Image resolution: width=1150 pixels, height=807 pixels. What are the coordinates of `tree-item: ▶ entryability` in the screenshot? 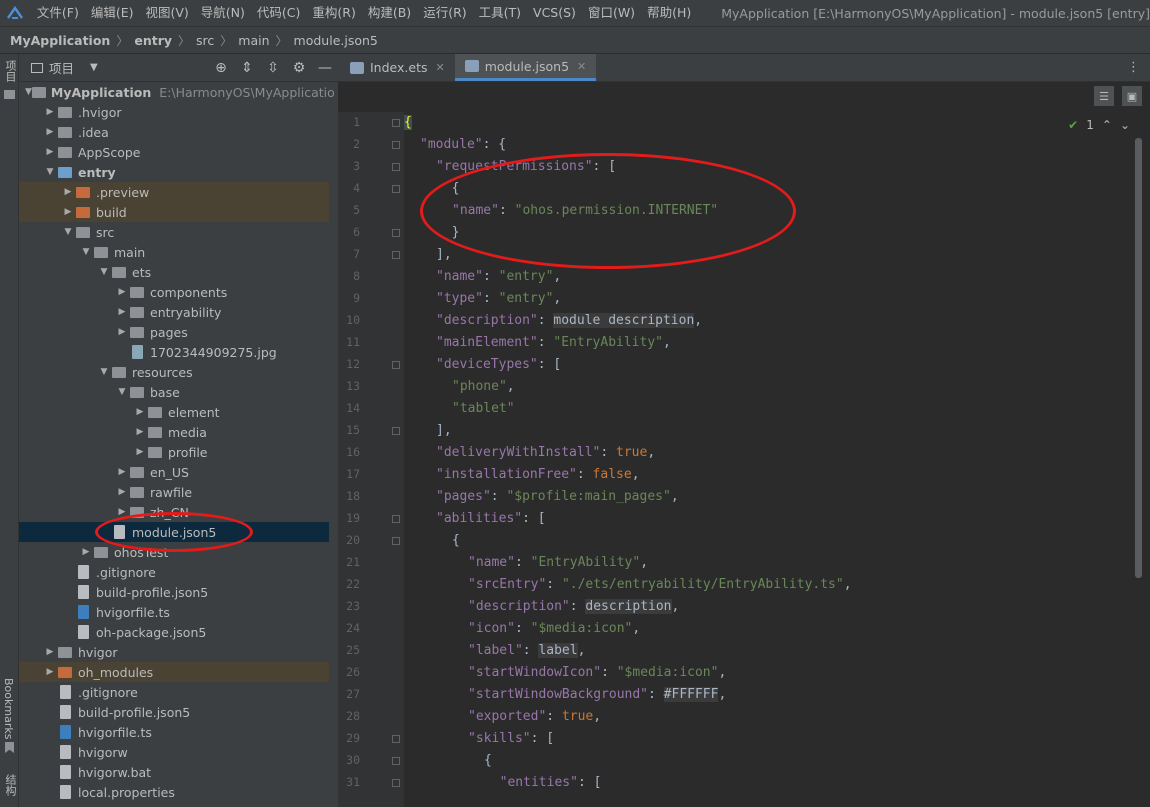 It's located at (174, 312).